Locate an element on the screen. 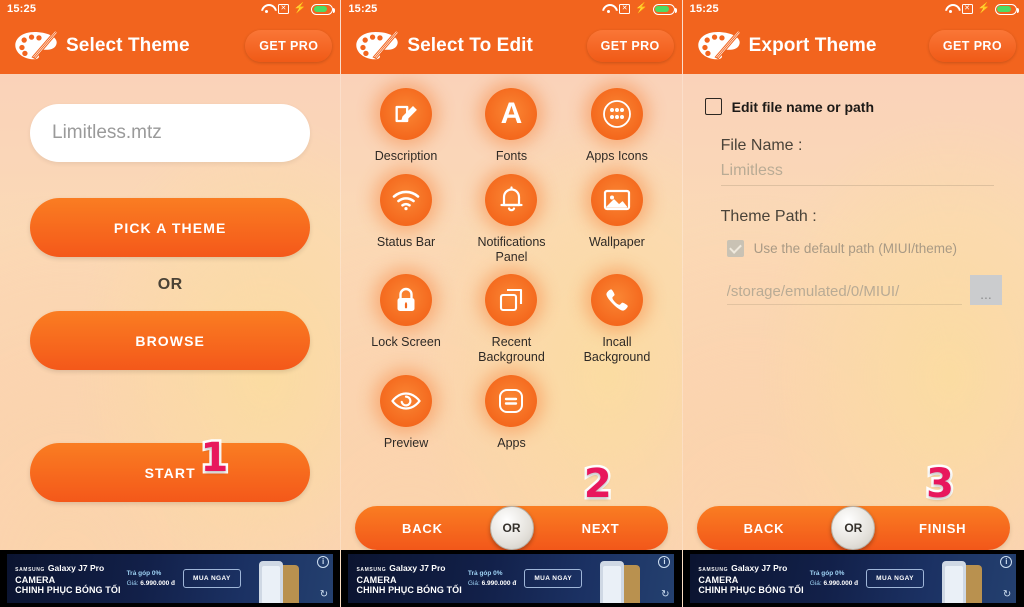 The width and height of the screenshot is (1024, 607). grid-item-preview: Preview is located at coordinates (405, 416).